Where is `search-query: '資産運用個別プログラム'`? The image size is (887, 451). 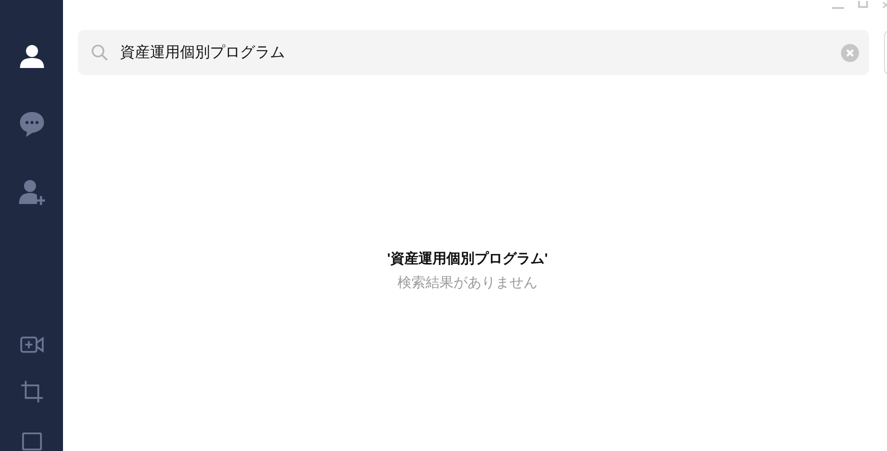 search-query: '資産運用個別プログラム' is located at coordinates (467, 258).